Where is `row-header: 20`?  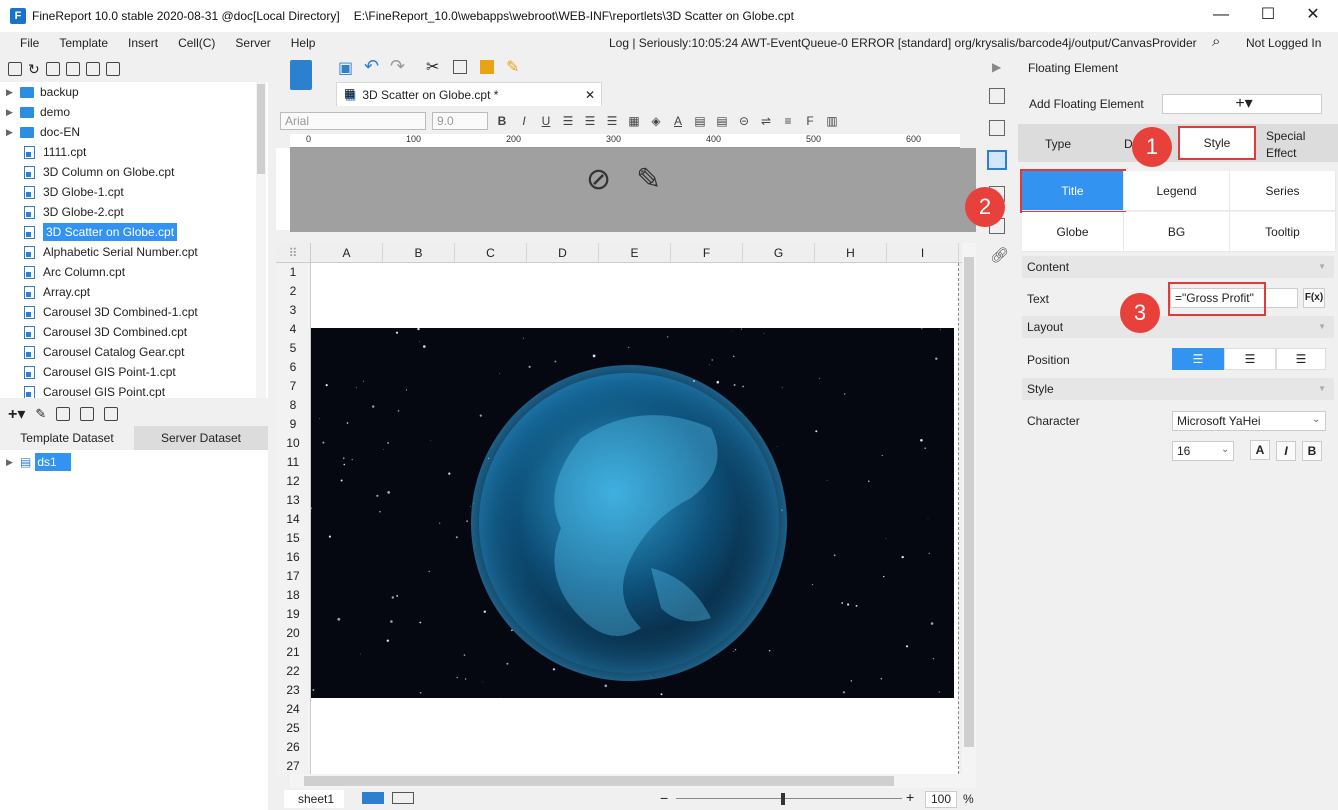
row-header: 20 is located at coordinates (293, 633).